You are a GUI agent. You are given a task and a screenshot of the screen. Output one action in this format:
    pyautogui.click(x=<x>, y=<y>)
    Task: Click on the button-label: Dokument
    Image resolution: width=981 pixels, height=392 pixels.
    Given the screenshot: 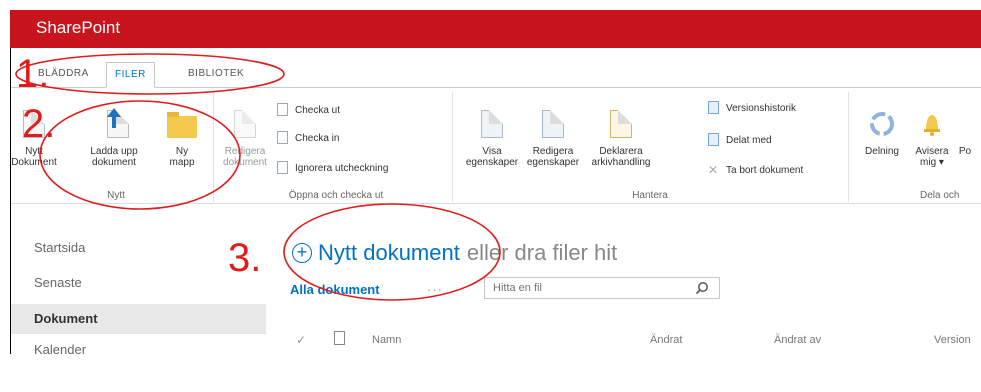 What is the action you would take?
    pyautogui.click(x=34, y=162)
    